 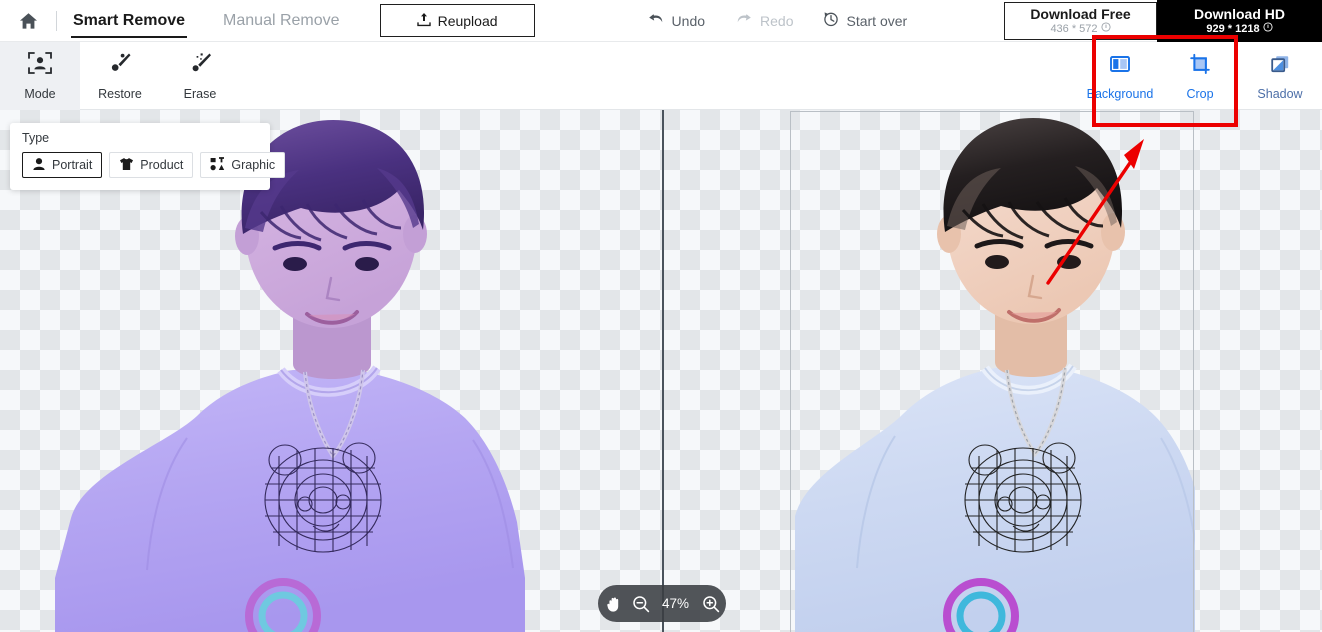 What do you see at coordinates (40, 94) in the screenshot?
I see `tool-mode-label: Mode` at bounding box center [40, 94].